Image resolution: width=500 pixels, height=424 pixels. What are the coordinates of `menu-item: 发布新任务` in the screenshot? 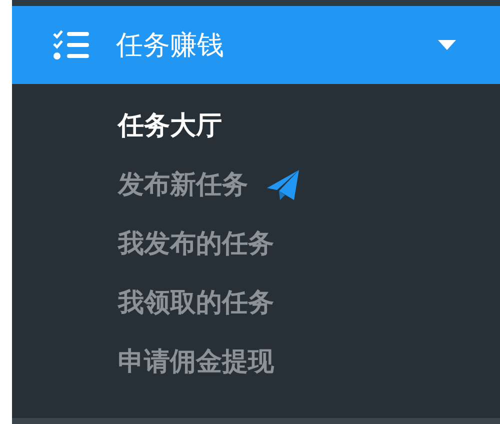 It's located at (183, 185).